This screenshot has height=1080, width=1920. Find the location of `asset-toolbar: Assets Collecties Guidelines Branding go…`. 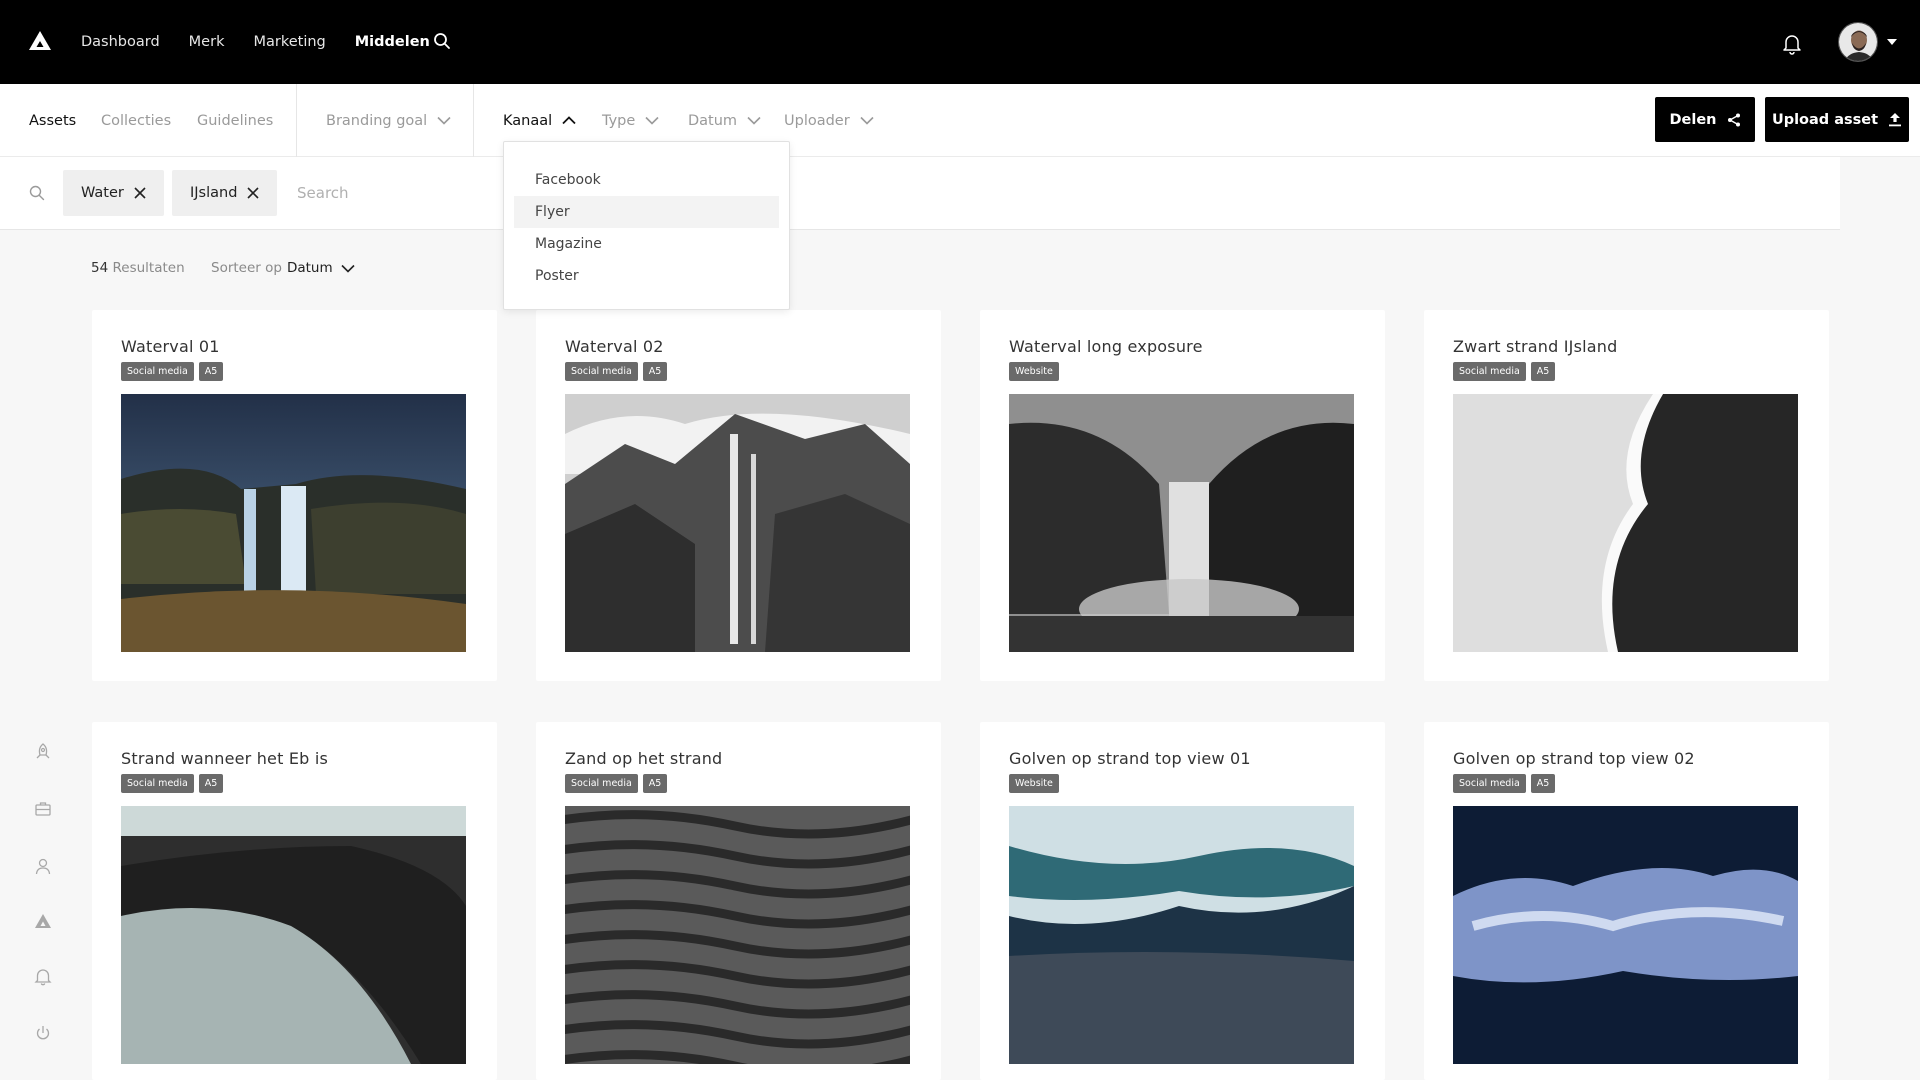

asset-toolbar: Assets Collecties Guidelines Branding go… is located at coordinates (960, 120).